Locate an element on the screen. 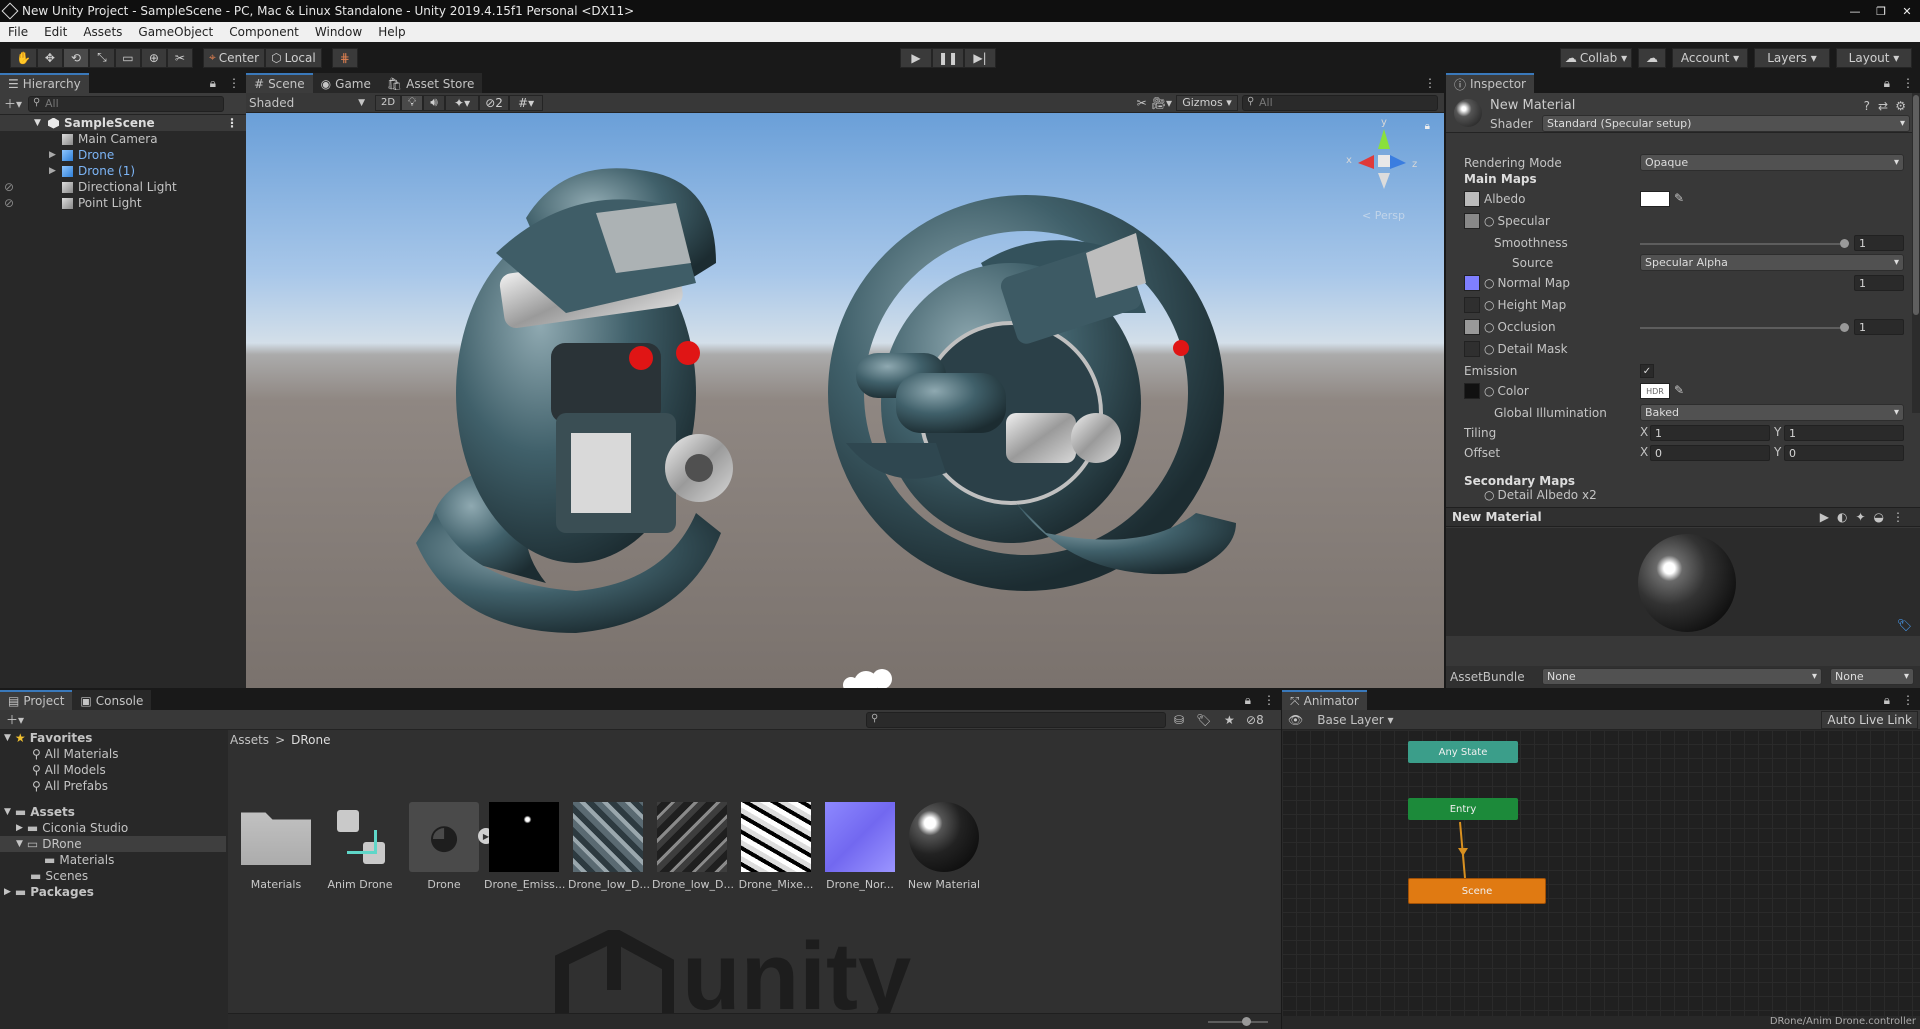 The height and width of the screenshot is (1029, 1920). hierarchy-search-input: All is located at coordinates (126, 103).